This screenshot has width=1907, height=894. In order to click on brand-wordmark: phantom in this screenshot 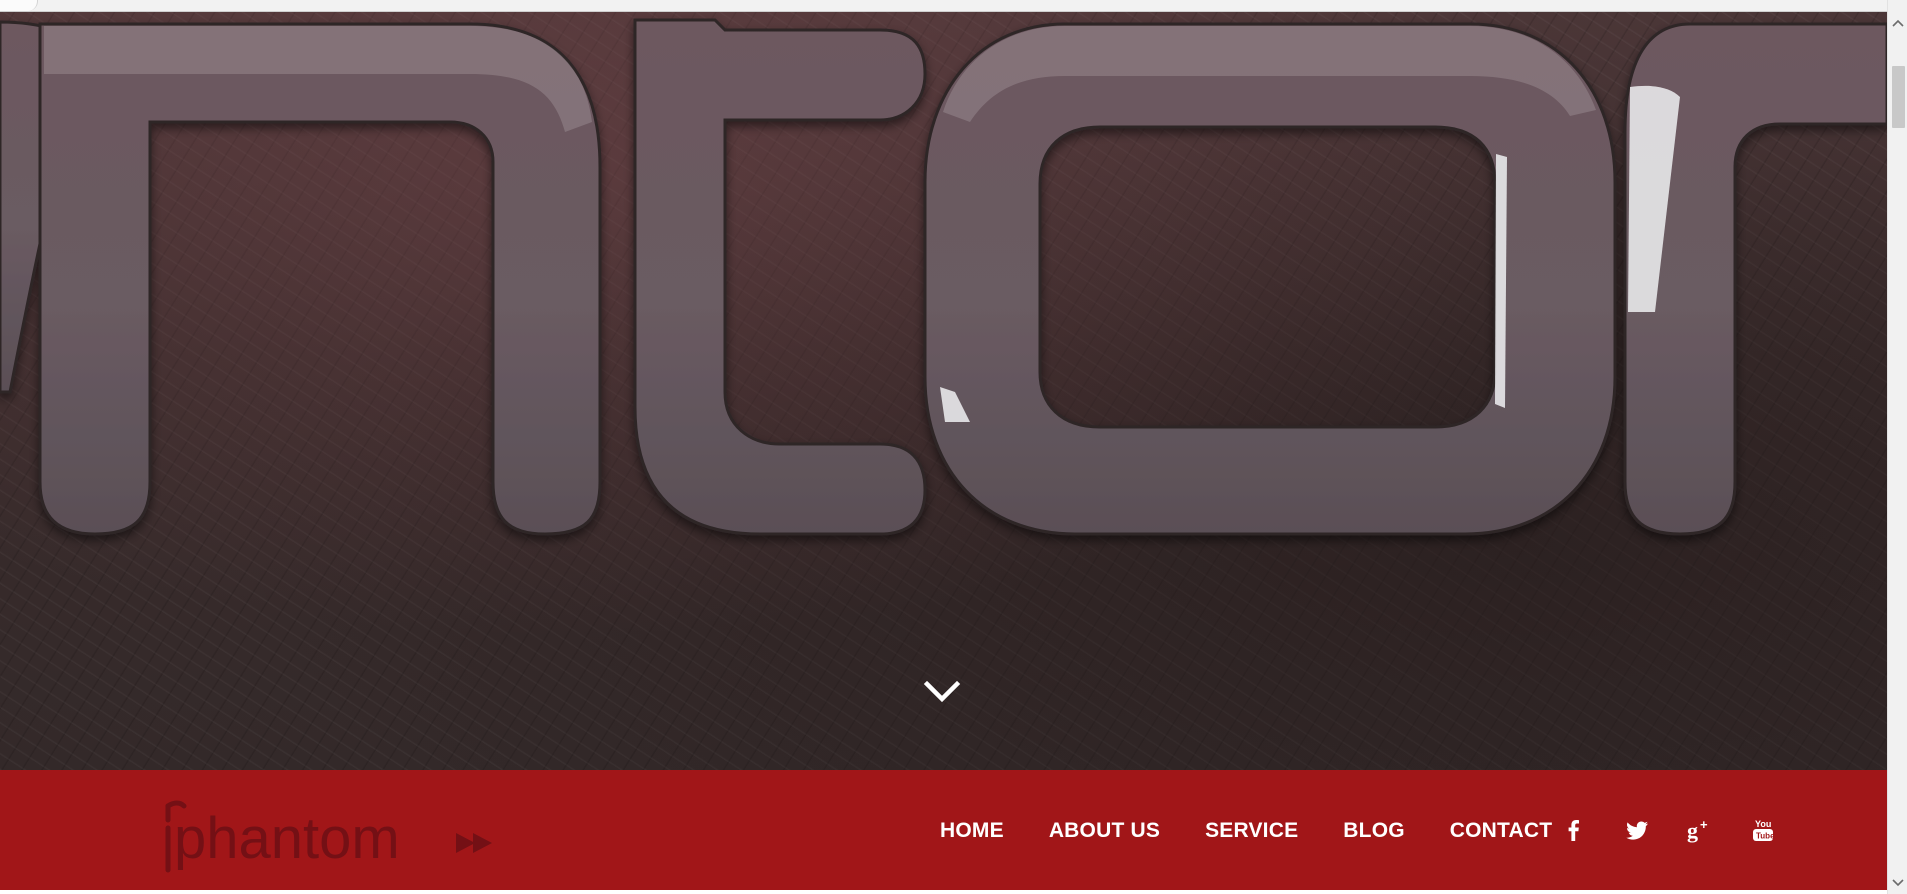, I will do `click(287, 838)`.